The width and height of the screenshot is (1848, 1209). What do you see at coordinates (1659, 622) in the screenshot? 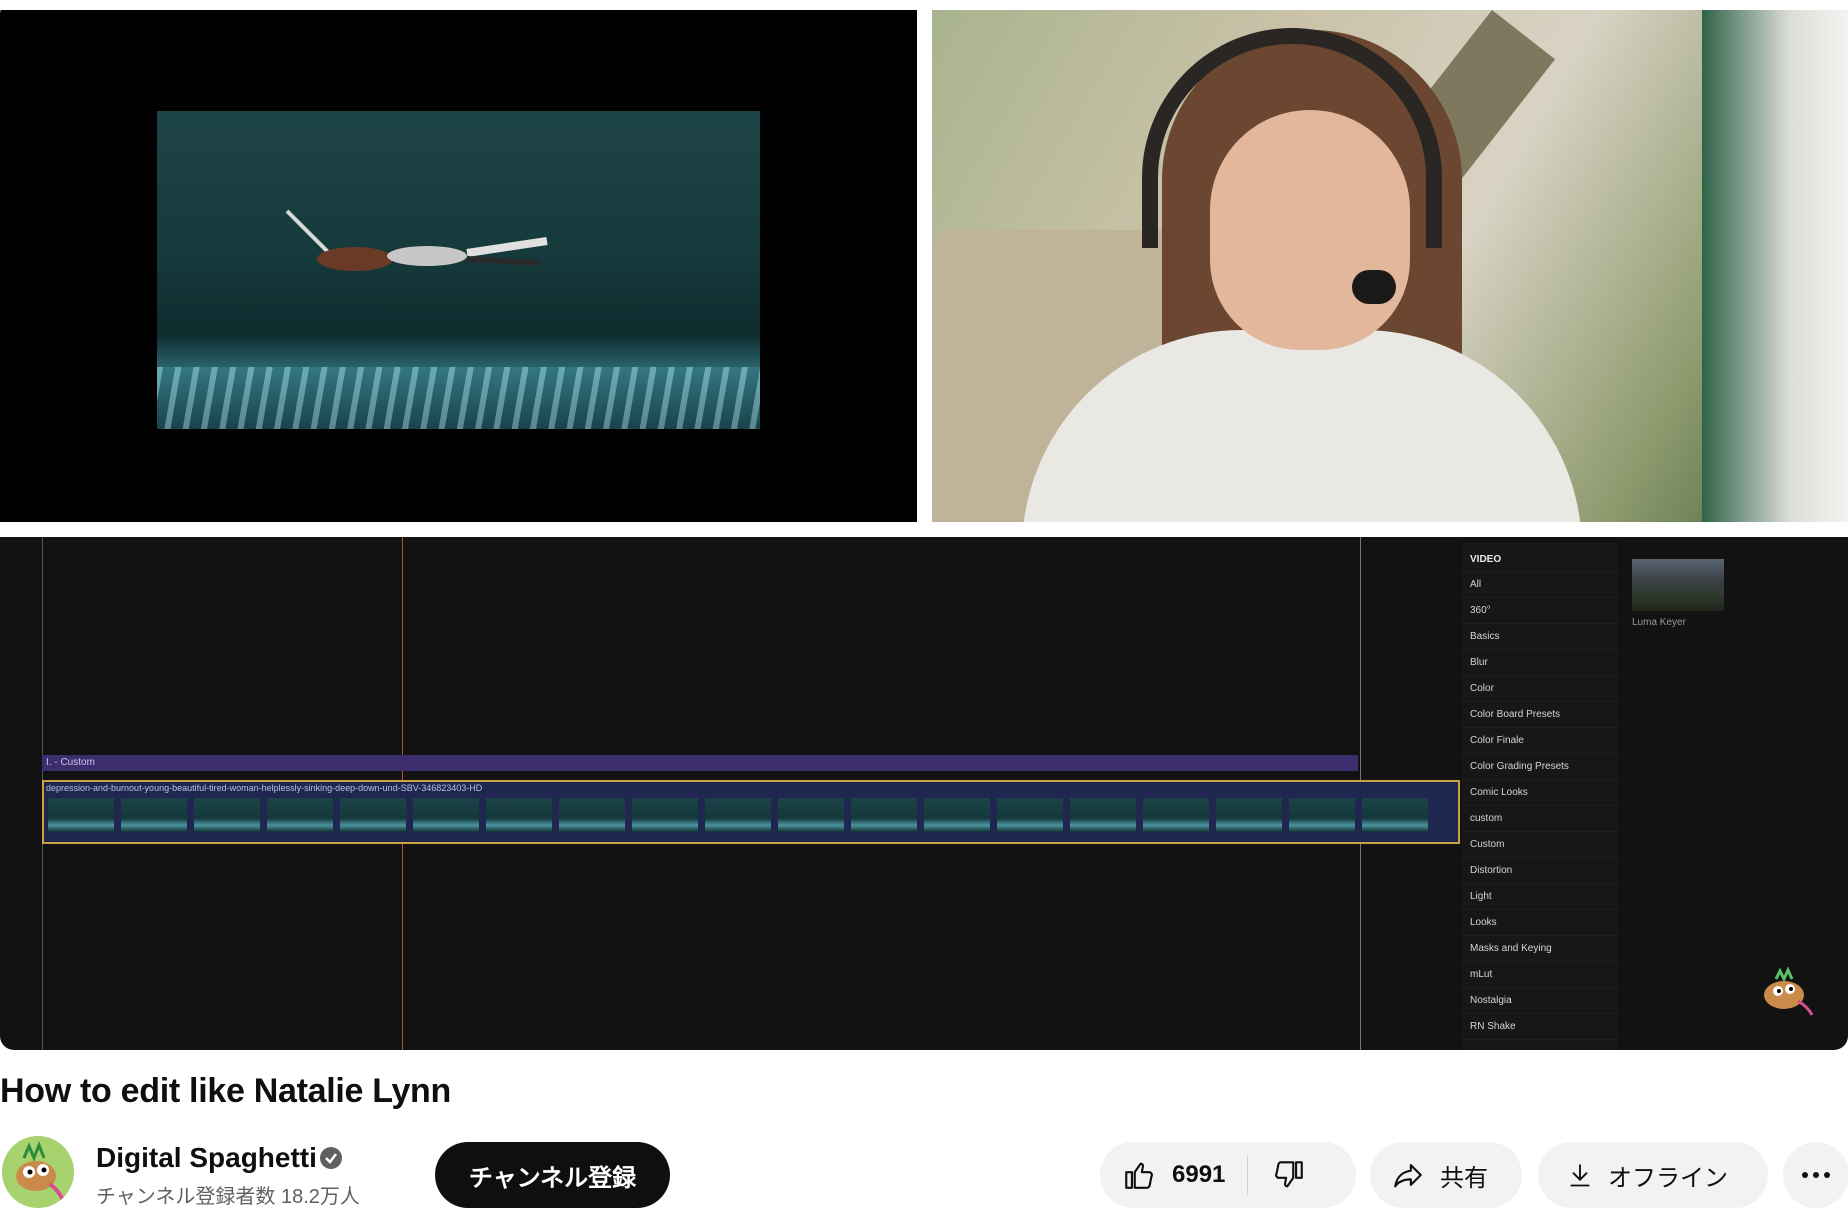
I see `effect-thumbnail-label: Luma Keyer` at bounding box center [1659, 622].